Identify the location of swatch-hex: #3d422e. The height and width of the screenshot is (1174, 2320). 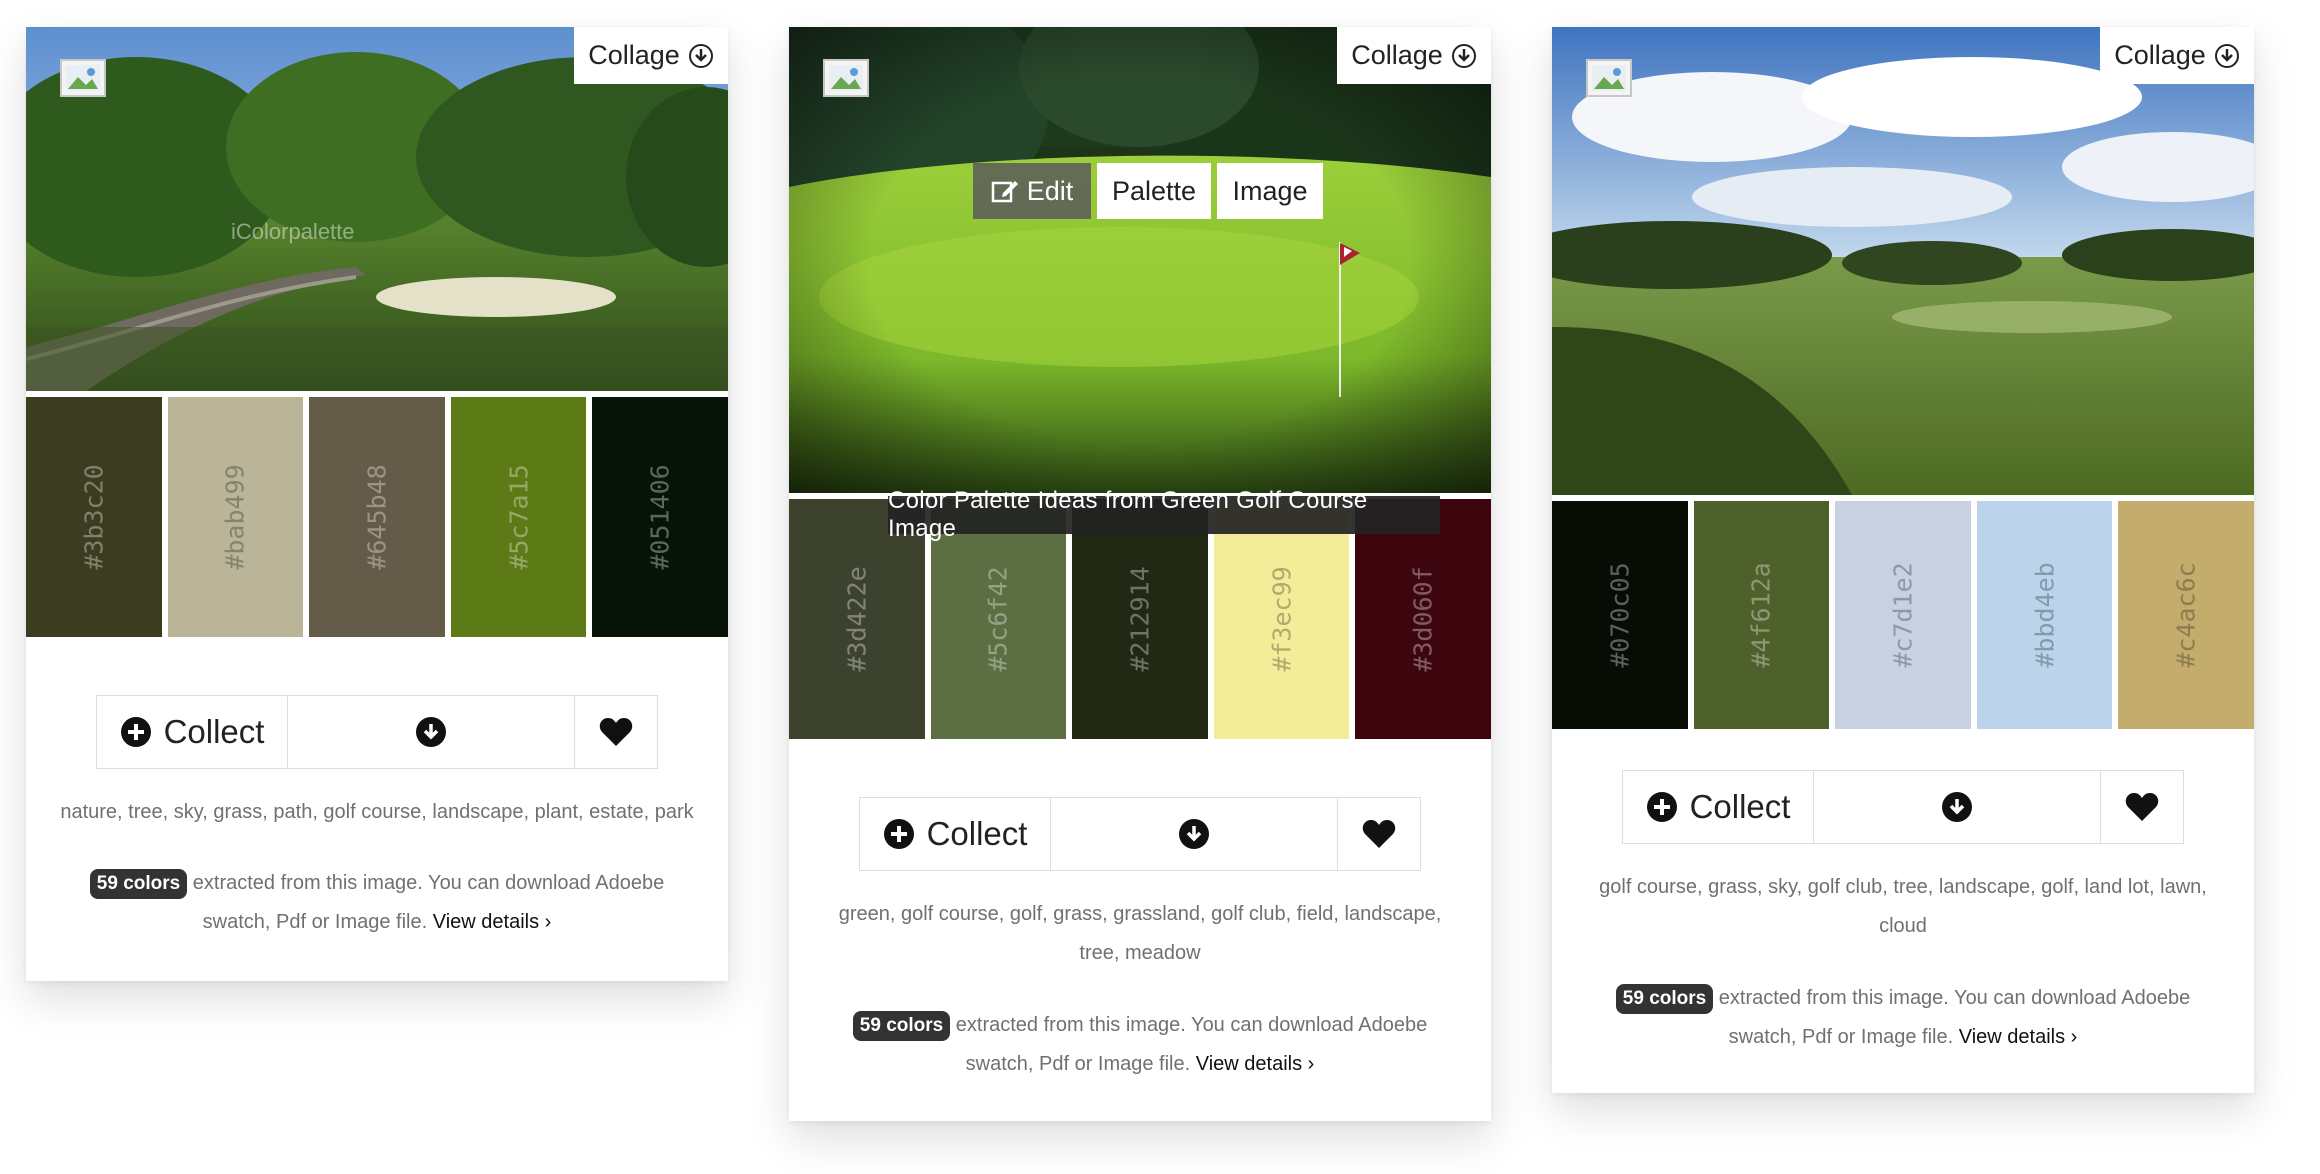
(857, 619).